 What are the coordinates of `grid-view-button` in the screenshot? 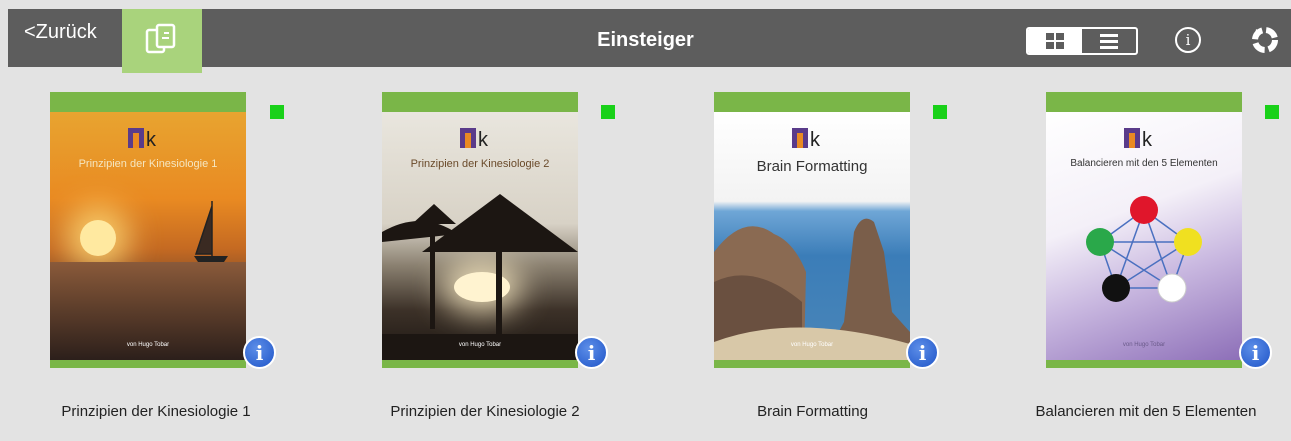 It's located at (1055, 41).